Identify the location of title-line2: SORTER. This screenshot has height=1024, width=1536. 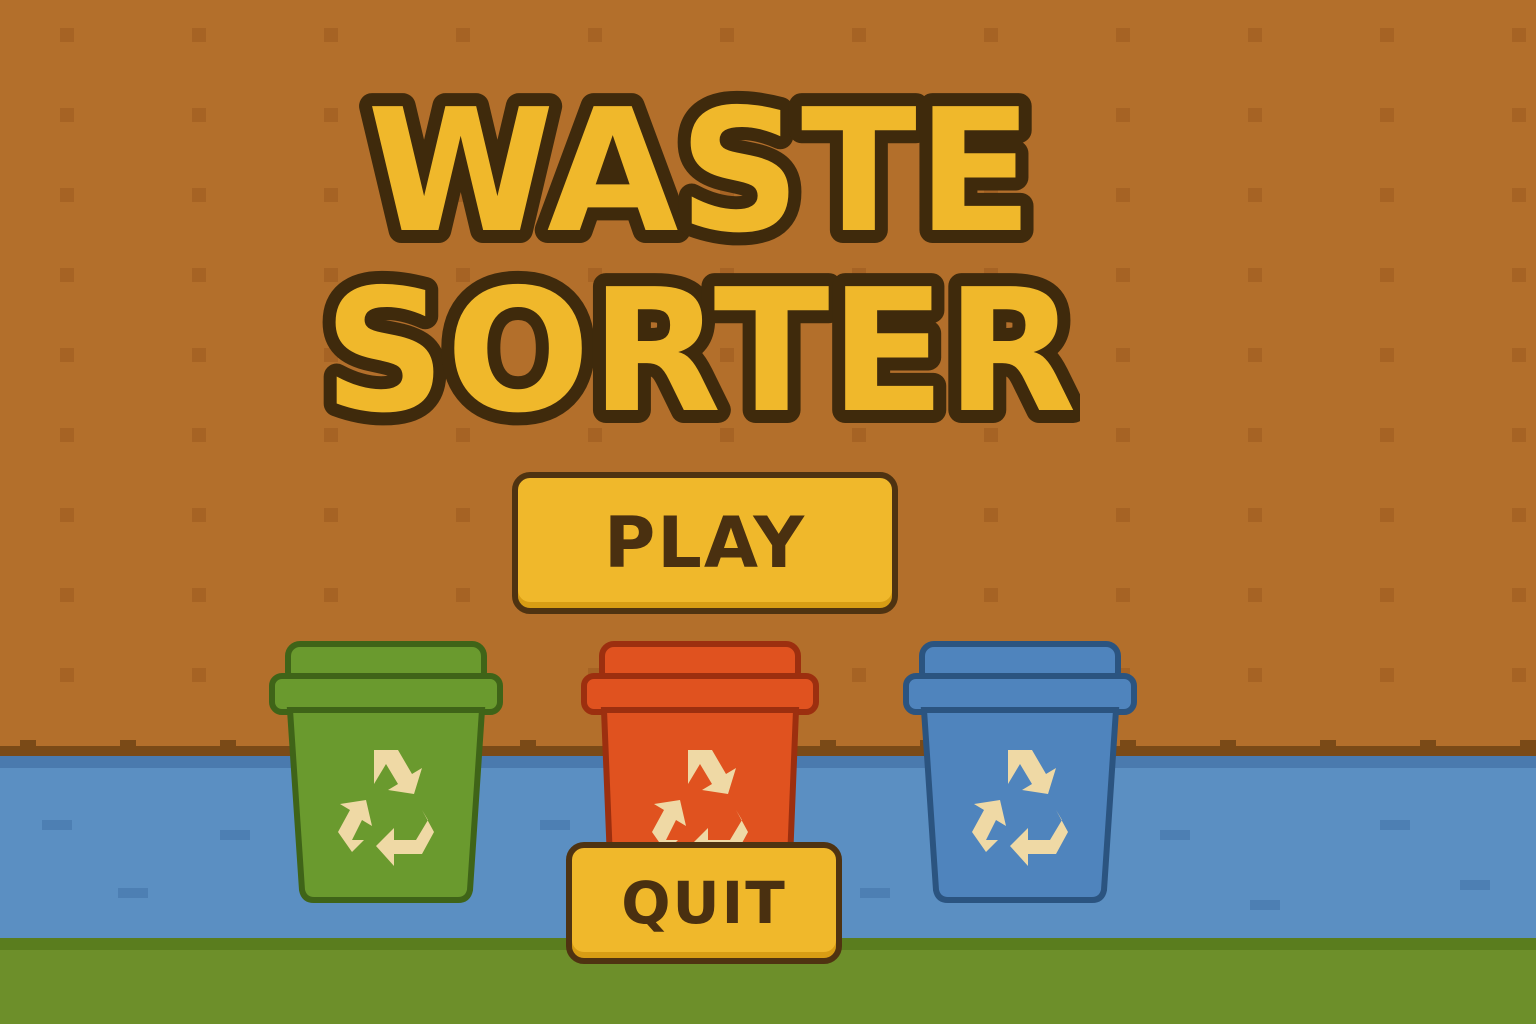
(699, 346).